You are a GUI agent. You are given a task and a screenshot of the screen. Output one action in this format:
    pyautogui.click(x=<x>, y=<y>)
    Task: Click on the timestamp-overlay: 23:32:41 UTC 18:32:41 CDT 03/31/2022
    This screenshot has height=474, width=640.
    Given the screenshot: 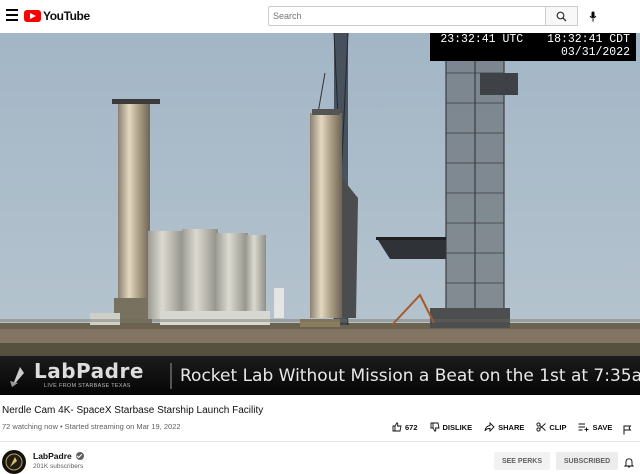 What is the action you would take?
    pyautogui.click(x=533, y=47)
    